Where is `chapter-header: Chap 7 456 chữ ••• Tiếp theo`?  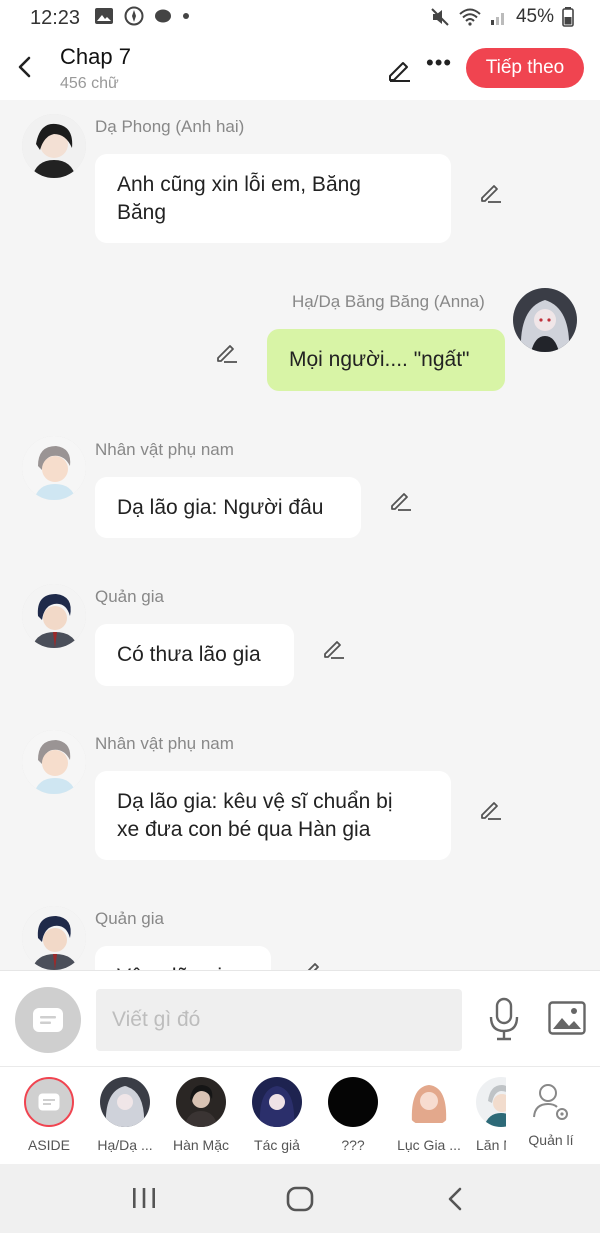 chapter-header: Chap 7 456 chữ ••• Tiếp theo is located at coordinates (300, 68).